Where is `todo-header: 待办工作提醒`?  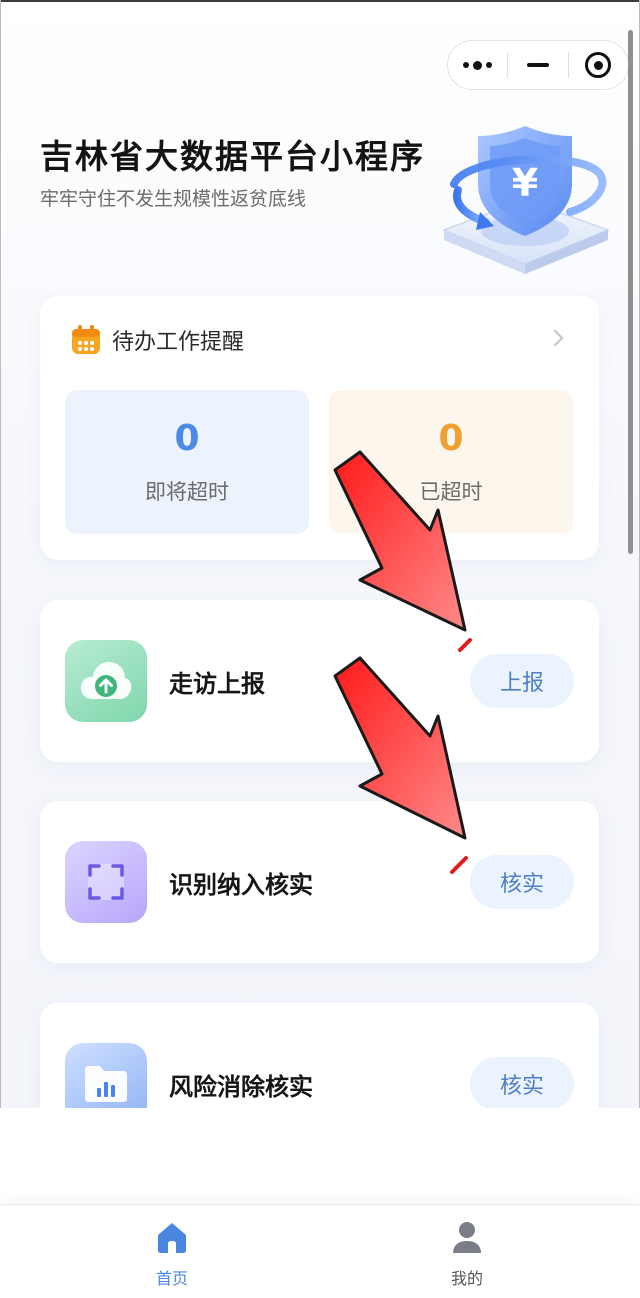 todo-header: 待办工作提醒 is located at coordinates (157, 340).